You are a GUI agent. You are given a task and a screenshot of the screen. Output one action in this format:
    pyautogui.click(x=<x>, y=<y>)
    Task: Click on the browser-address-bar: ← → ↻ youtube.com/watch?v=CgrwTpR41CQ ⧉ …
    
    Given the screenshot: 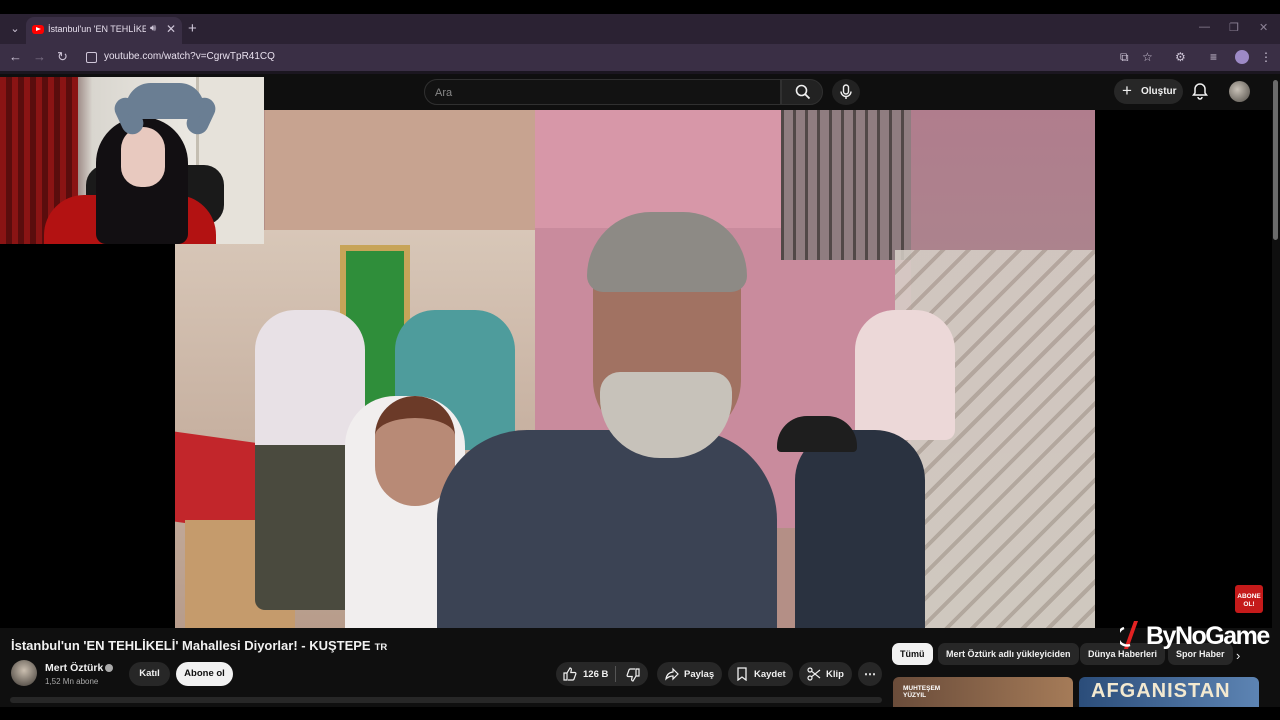 What is the action you would take?
    pyautogui.click(x=640, y=57)
    